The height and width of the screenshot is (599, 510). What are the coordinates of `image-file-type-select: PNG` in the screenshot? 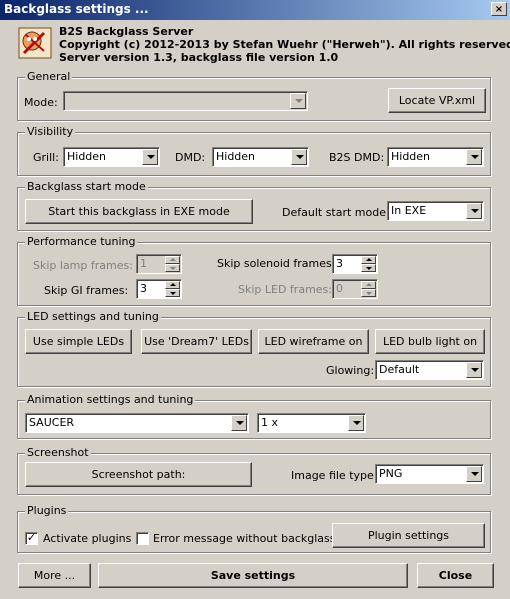 It's located at (429, 474).